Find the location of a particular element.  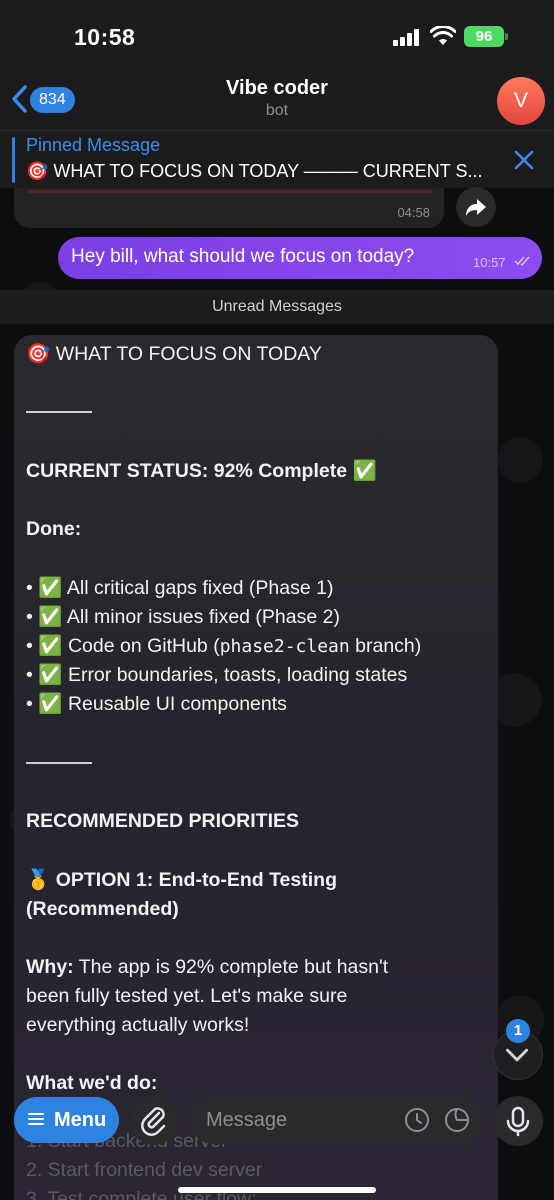

option1-title: 🥇 OPTION 1: End-to-End Testing is located at coordinates (181, 880).